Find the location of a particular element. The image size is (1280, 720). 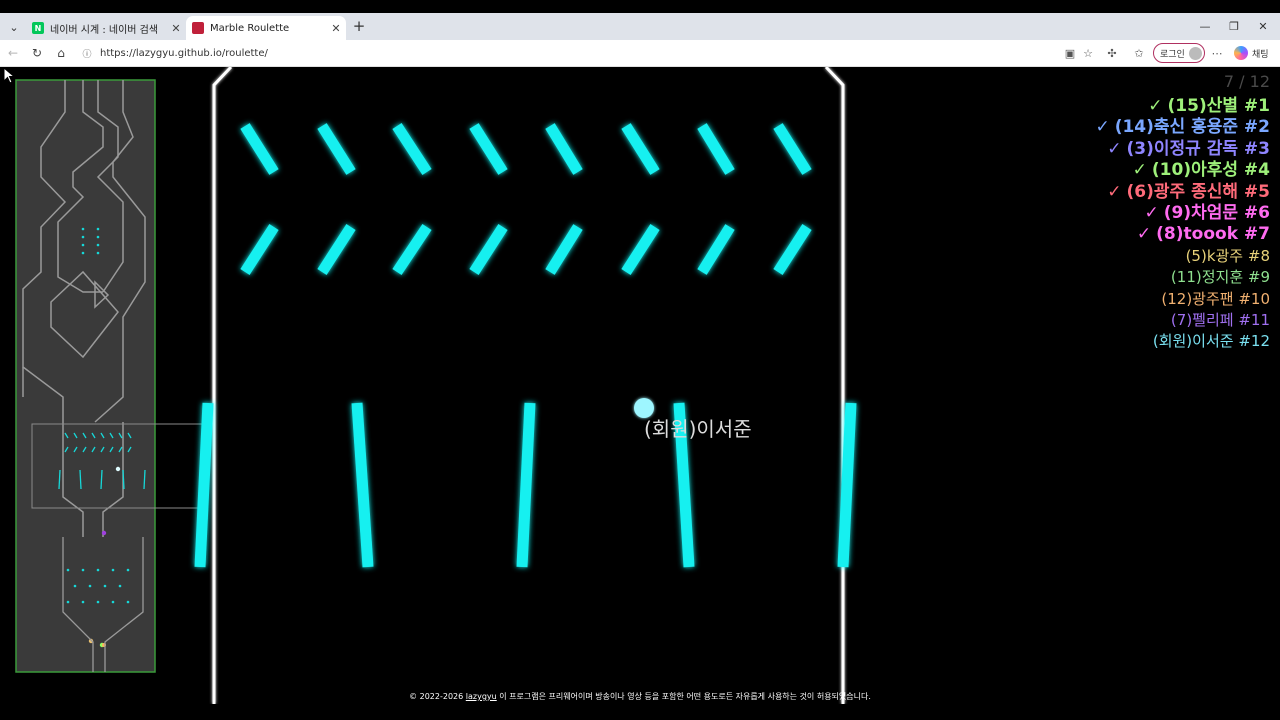

home-icon: ⌂ is located at coordinates (61, 53).